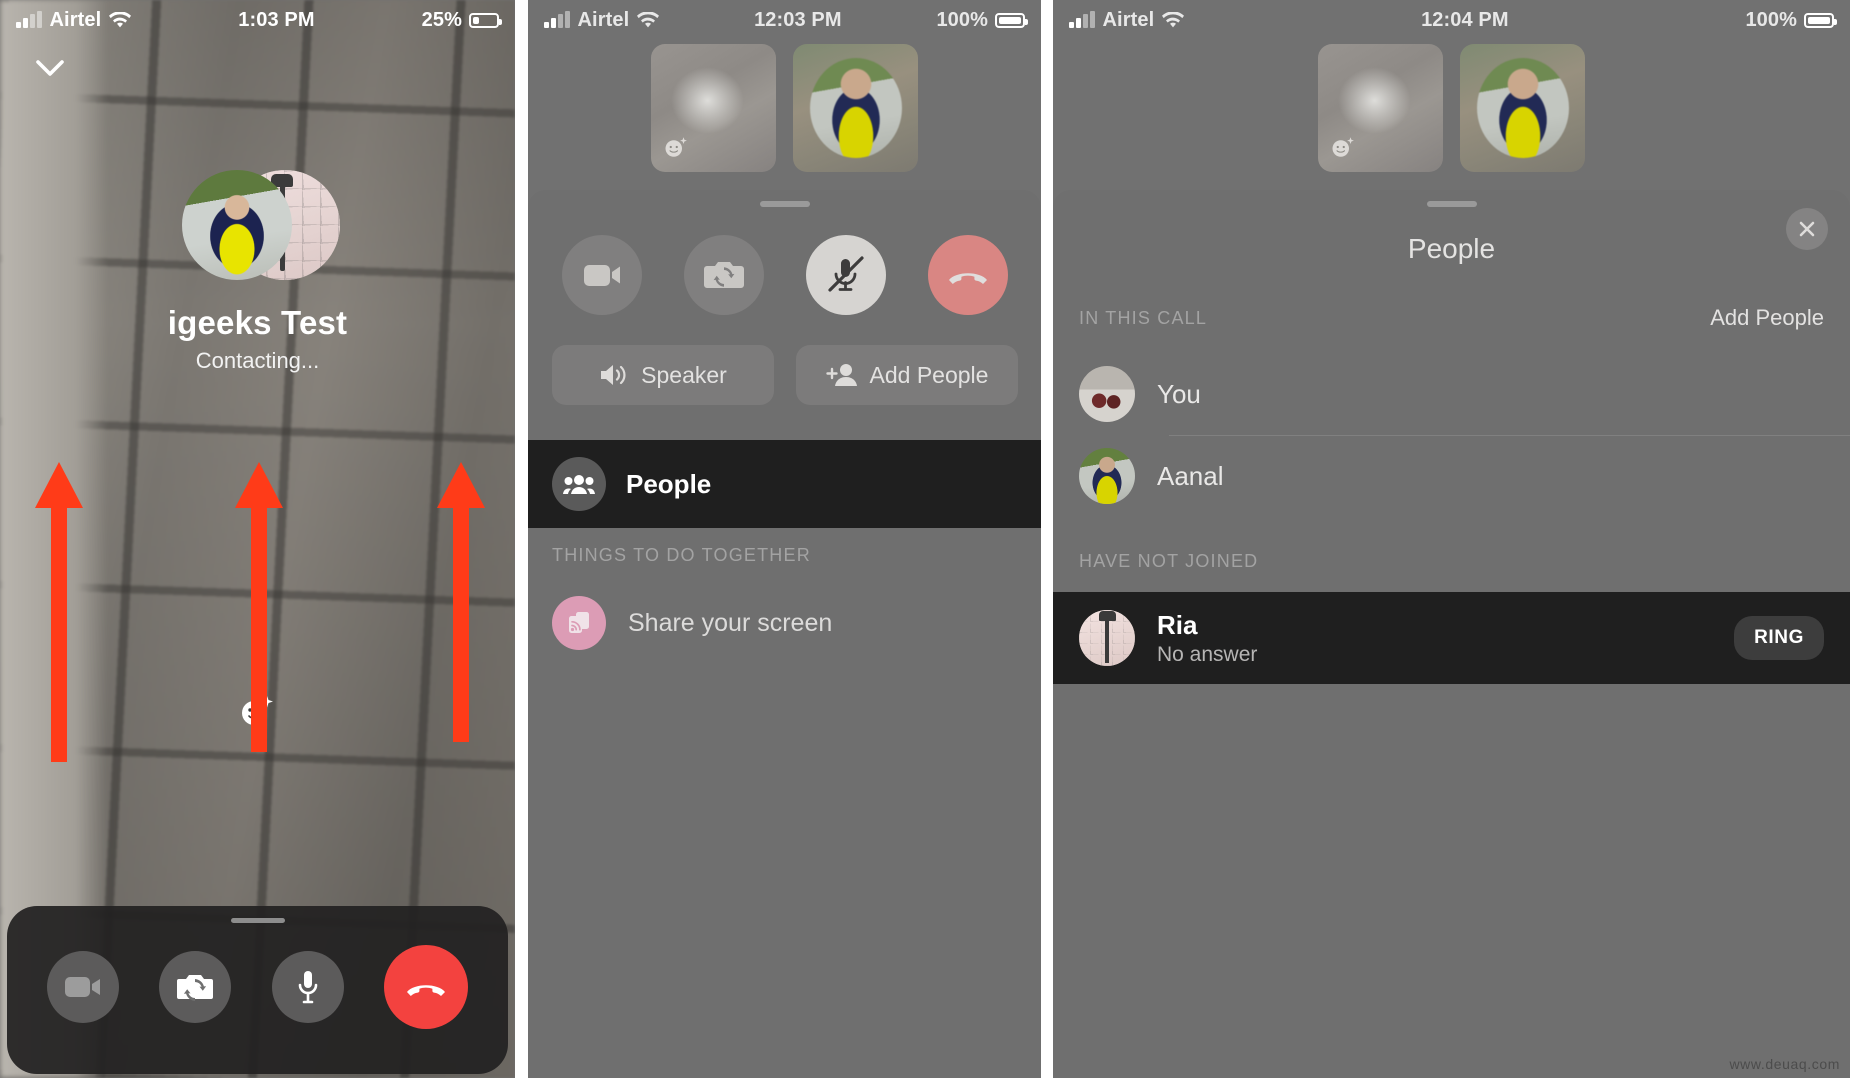 This screenshot has height=1078, width=1850. What do you see at coordinates (929, 374) in the screenshot?
I see `add-people-label: Add People` at bounding box center [929, 374].